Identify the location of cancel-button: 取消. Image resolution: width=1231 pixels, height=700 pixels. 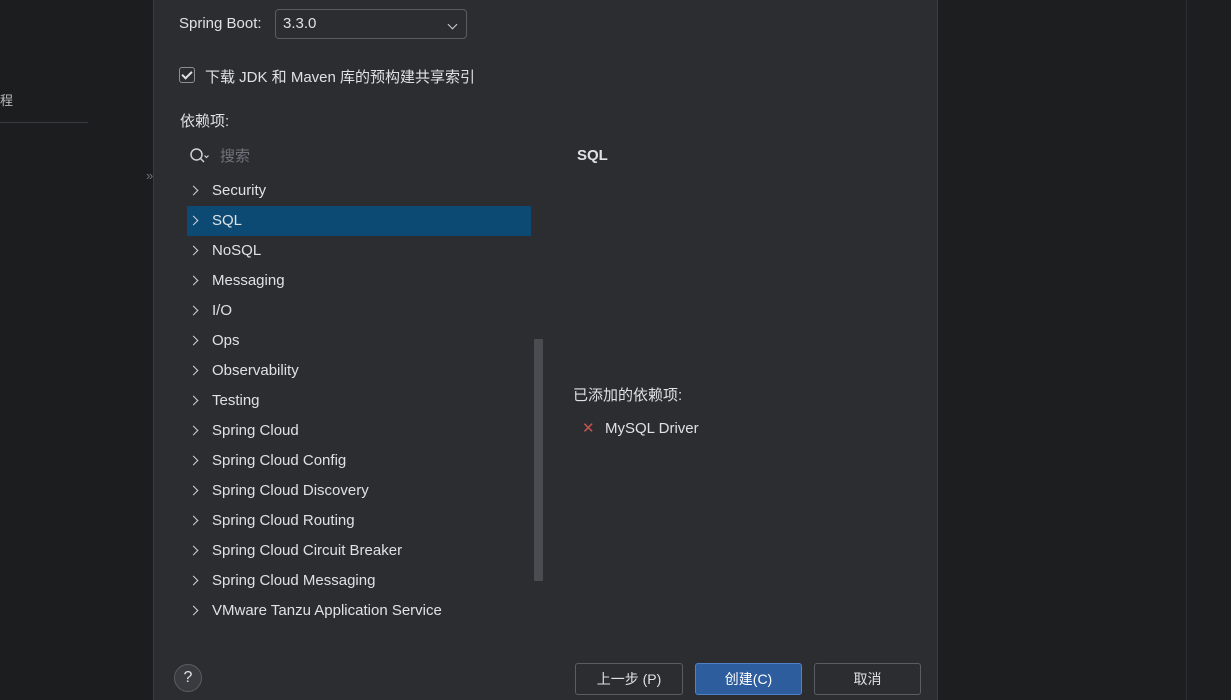
(867, 679).